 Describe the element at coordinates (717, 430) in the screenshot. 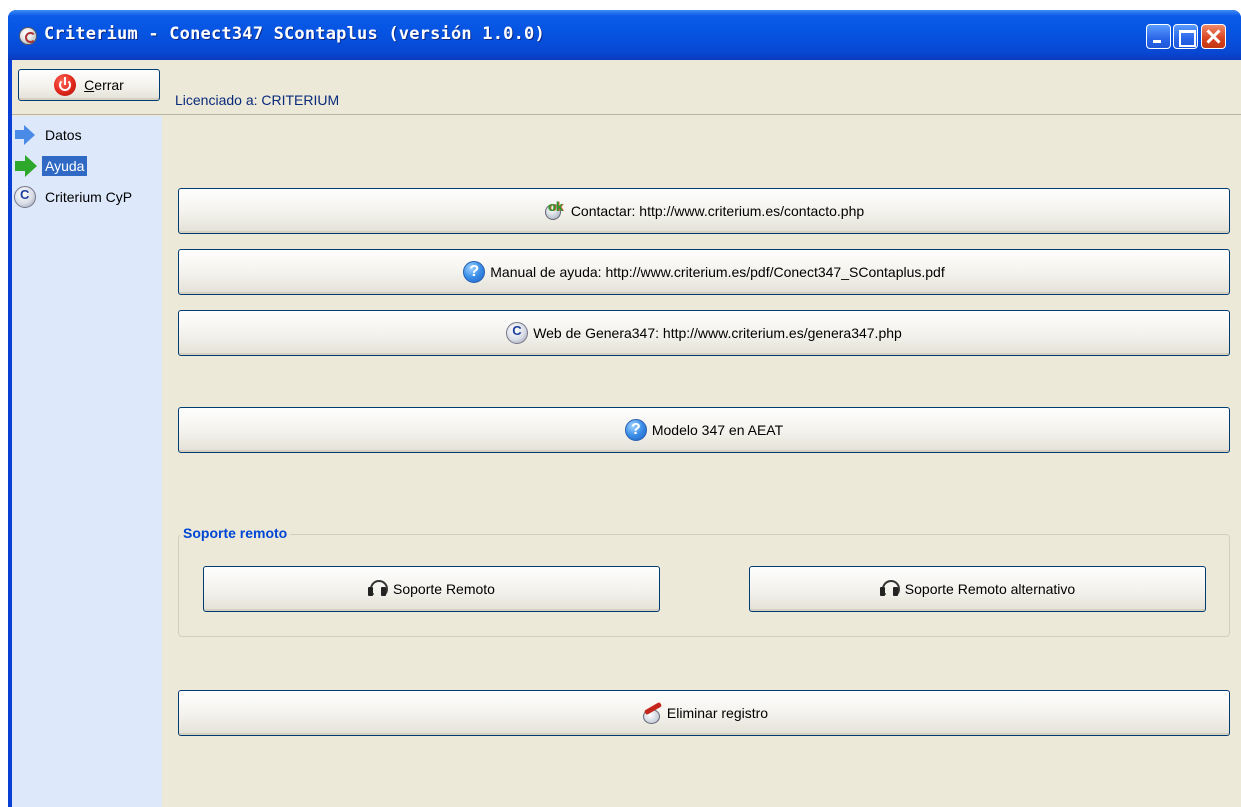

I see `aeat-button-label: Modelo 347 en AEAT` at that location.